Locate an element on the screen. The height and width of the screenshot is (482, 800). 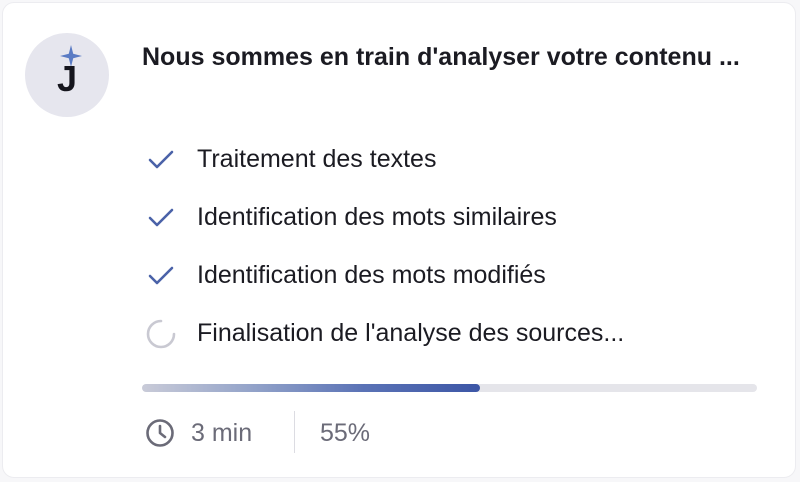
estimated-time: 3 min is located at coordinates (222, 433).